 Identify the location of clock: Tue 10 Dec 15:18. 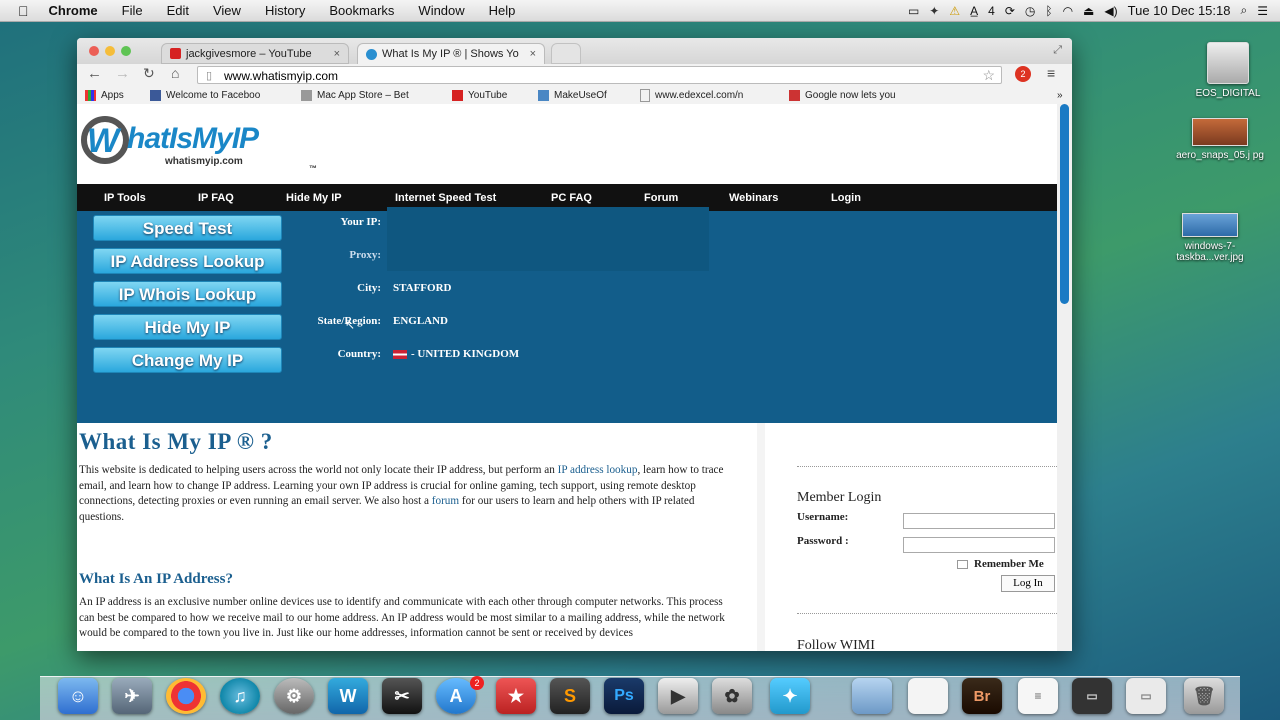
(1179, 10).